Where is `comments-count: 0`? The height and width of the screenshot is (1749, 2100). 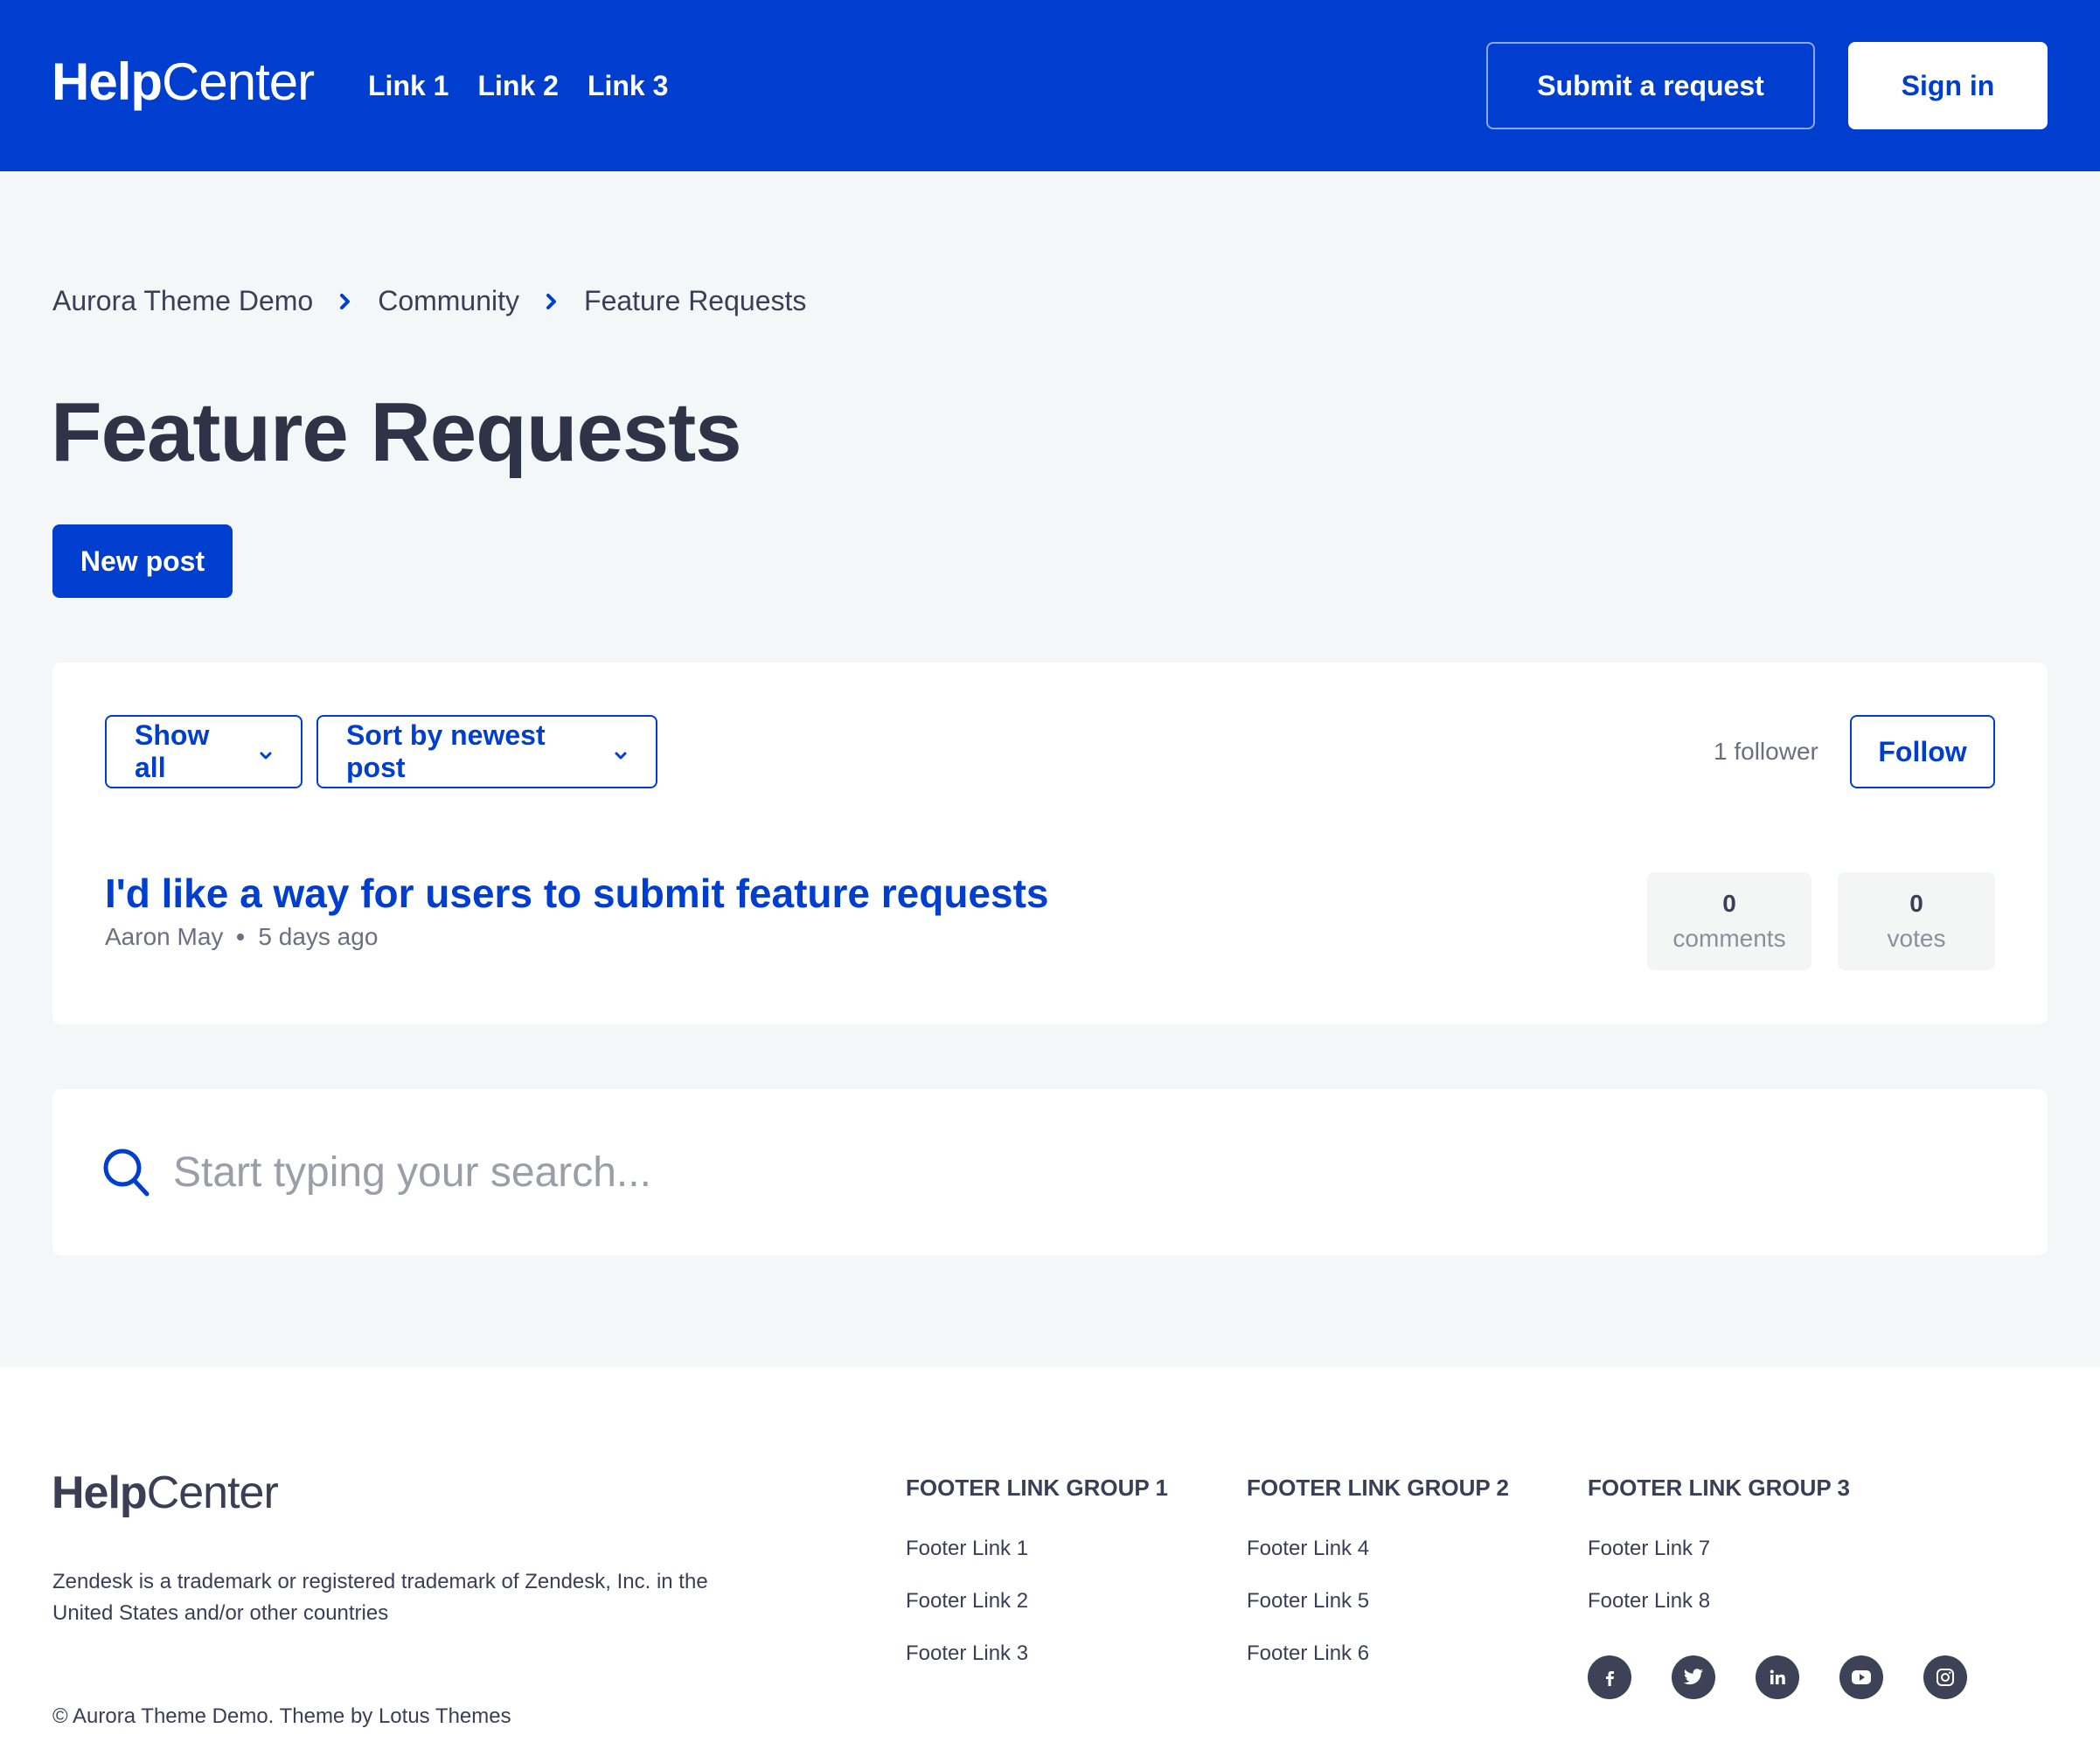 comments-count: 0 is located at coordinates (1729, 904).